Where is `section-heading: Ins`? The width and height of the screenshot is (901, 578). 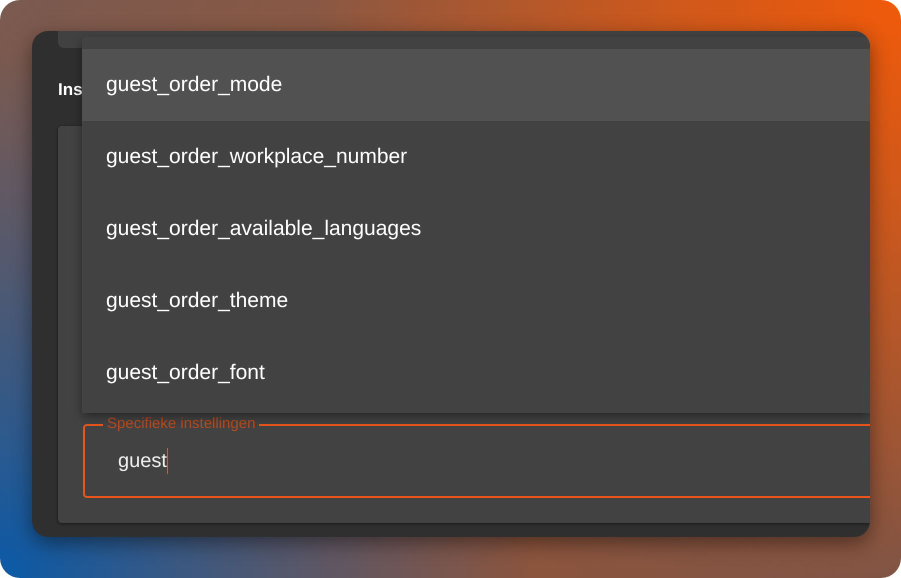 section-heading: Ins is located at coordinates (70, 90).